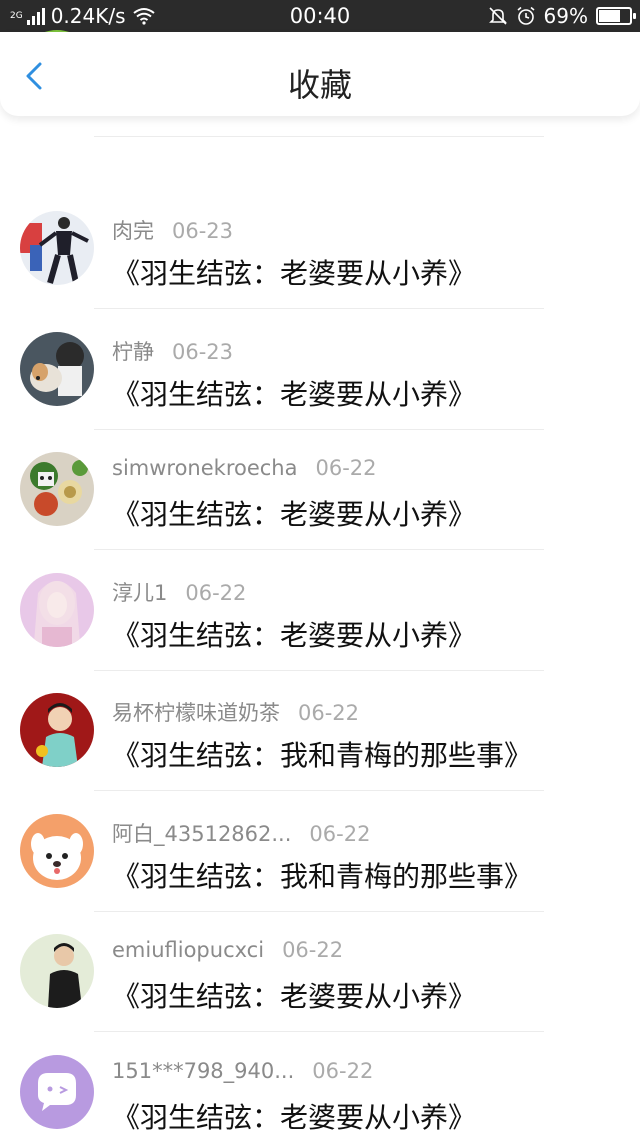  I want to click on default-chat-avatar, so click(57, 1091).